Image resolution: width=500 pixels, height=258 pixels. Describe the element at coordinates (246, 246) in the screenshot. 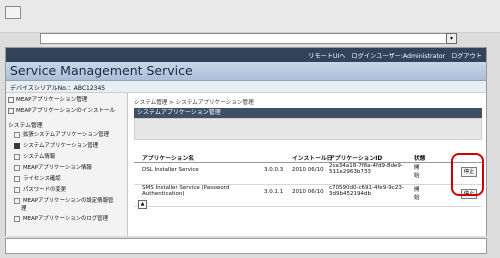

I see `status-bar` at that location.